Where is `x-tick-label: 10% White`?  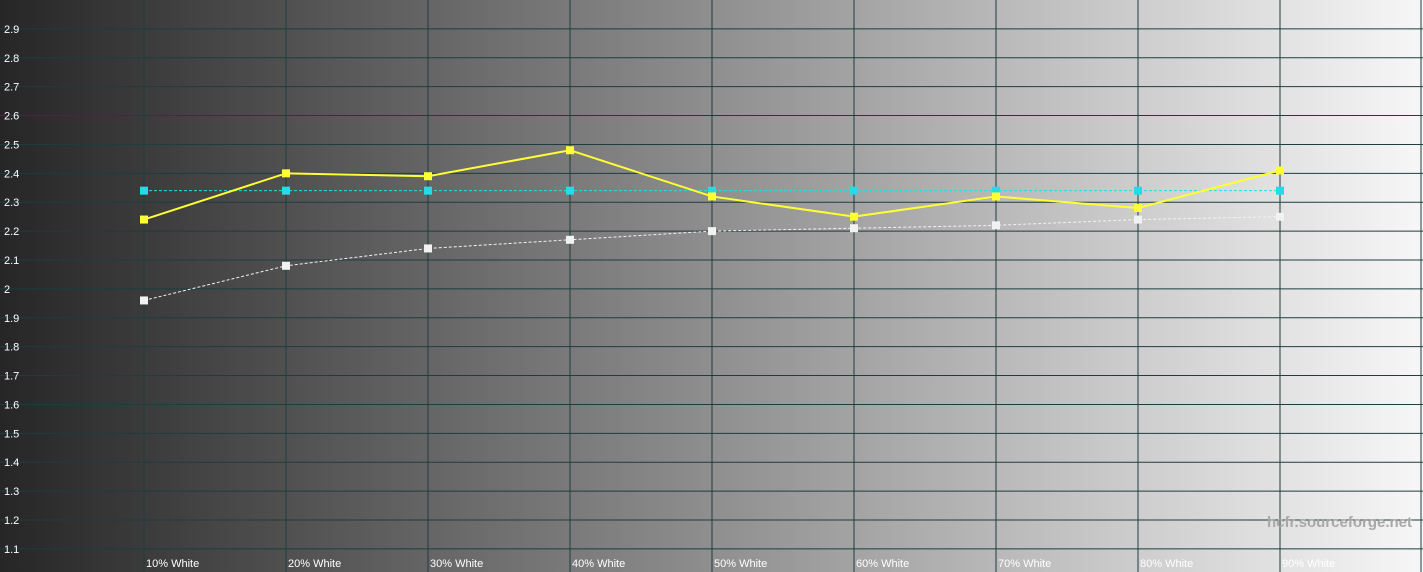
x-tick-label: 10% White is located at coordinates (172, 564).